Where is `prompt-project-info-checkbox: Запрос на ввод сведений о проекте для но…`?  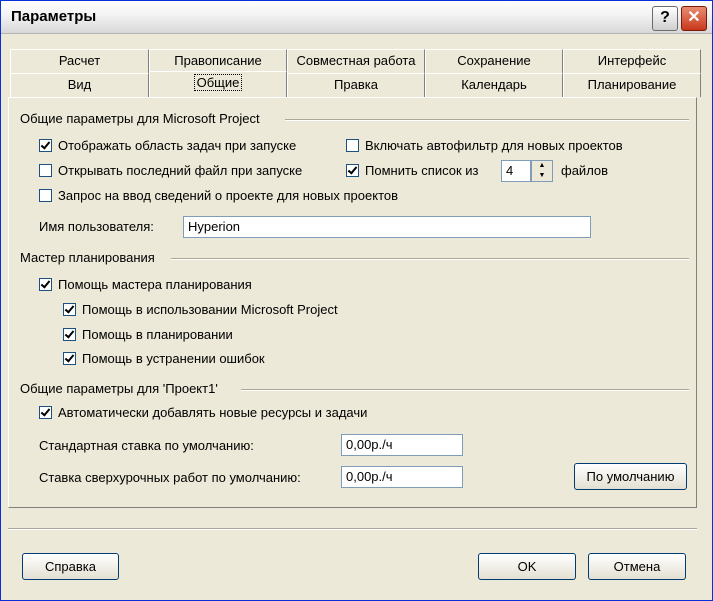 prompt-project-info-checkbox: Запрос на ввод сведений о проекте для но… is located at coordinates (218, 195).